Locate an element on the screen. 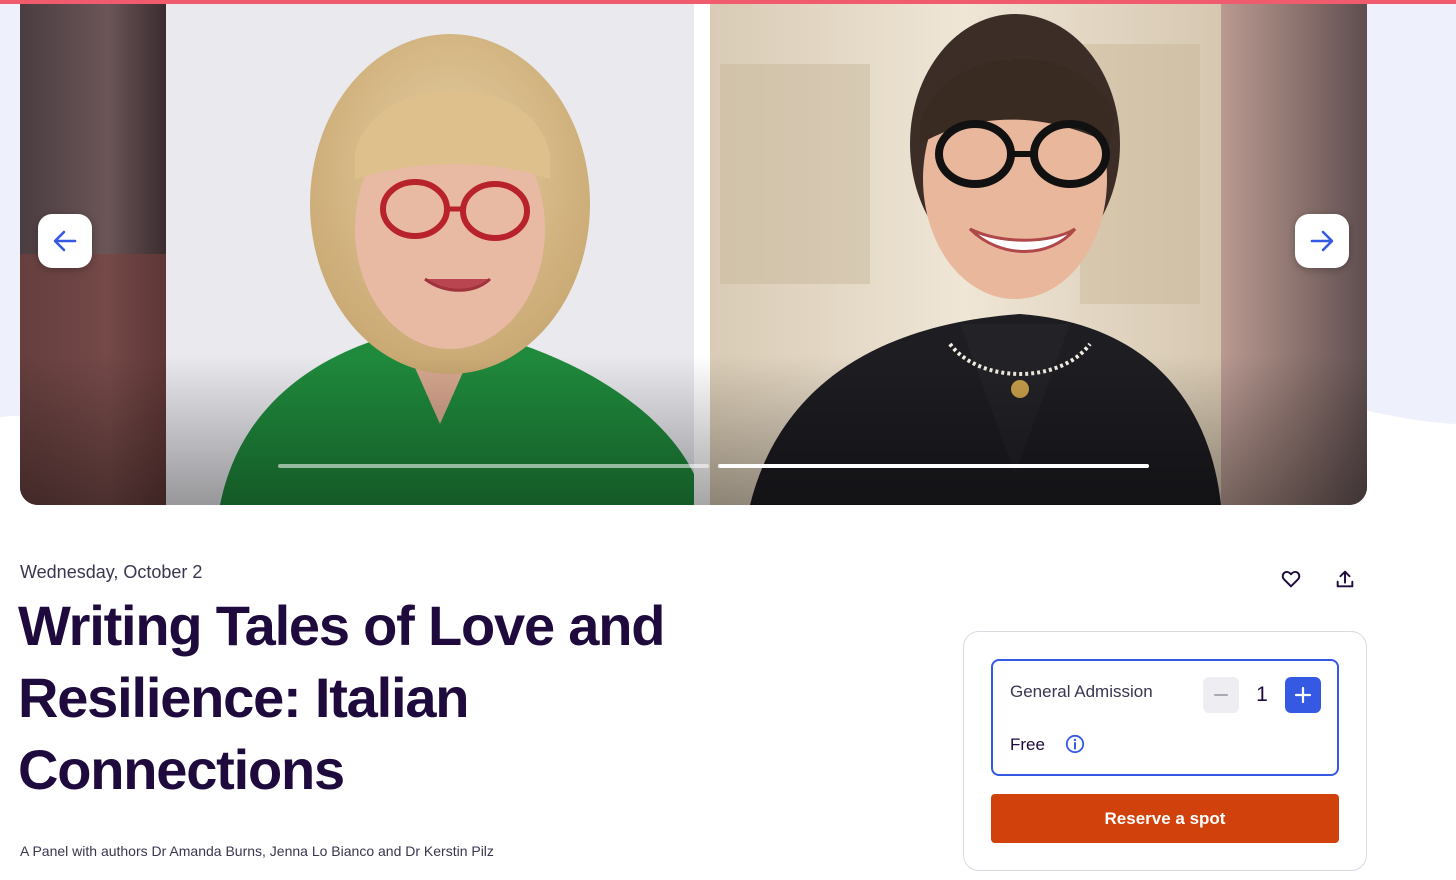  carousel-prev-button is located at coordinates (65, 241).